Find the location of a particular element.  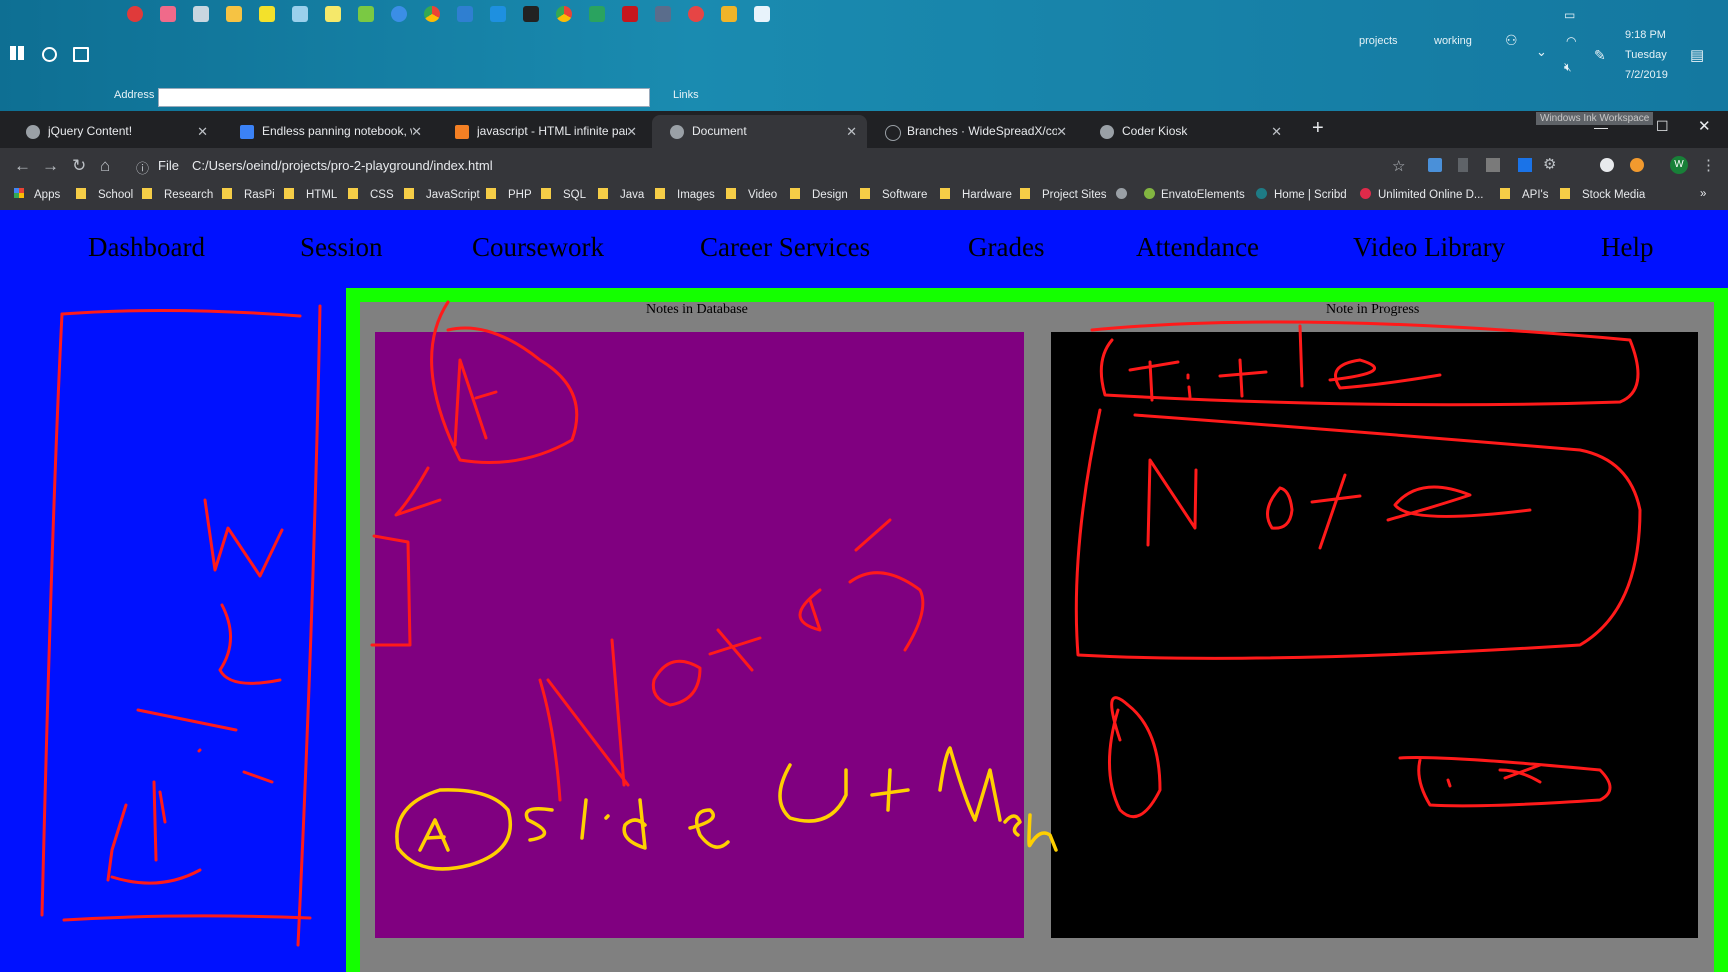

battery-icon: ▭ is located at coordinates (1569, 15).